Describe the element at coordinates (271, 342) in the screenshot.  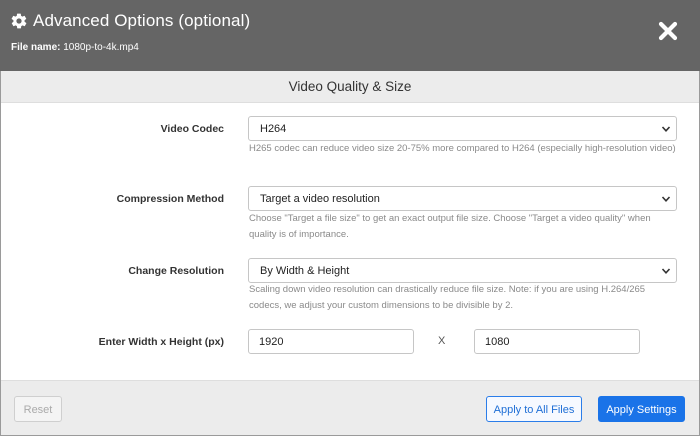
I see `width-value: 1920` at that location.